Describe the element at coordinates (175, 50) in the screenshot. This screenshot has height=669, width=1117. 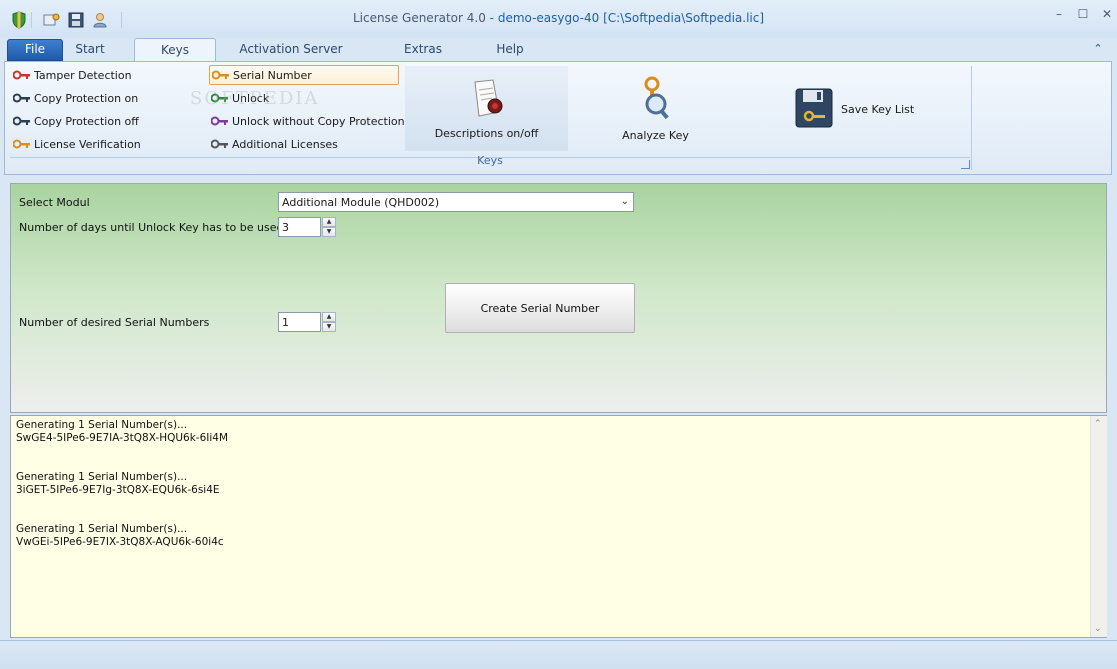
I see `tab-keys: Keys` at that location.